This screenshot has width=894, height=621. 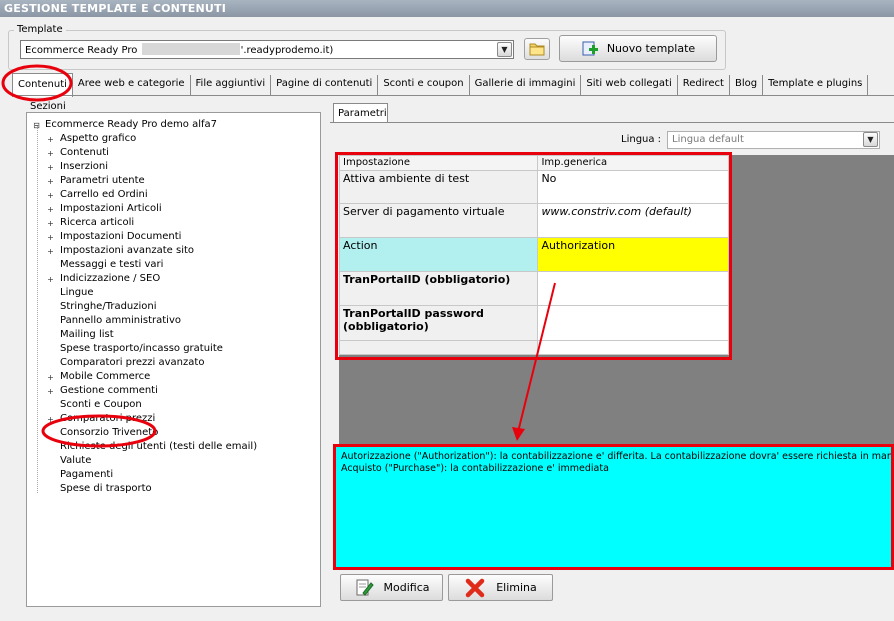 What do you see at coordinates (99, 431) in the screenshot?
I see `highlight-ellipse-tree-item` at bounding box center [99, 431].